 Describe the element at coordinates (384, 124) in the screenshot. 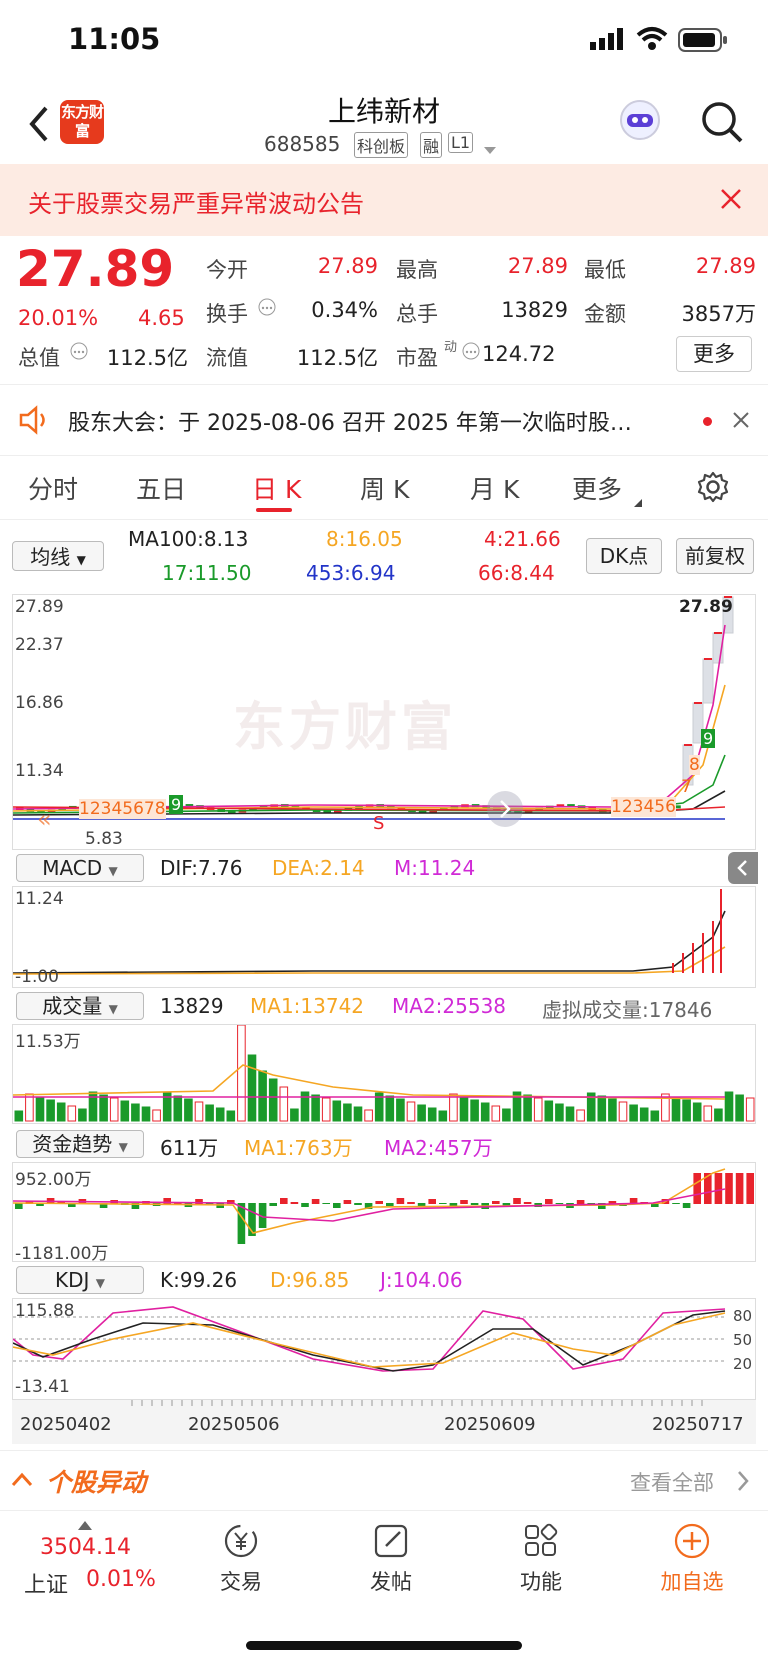

I see `nav-bar: 东方财富 上纬新材 688585 科创板 融 L1` at that location.